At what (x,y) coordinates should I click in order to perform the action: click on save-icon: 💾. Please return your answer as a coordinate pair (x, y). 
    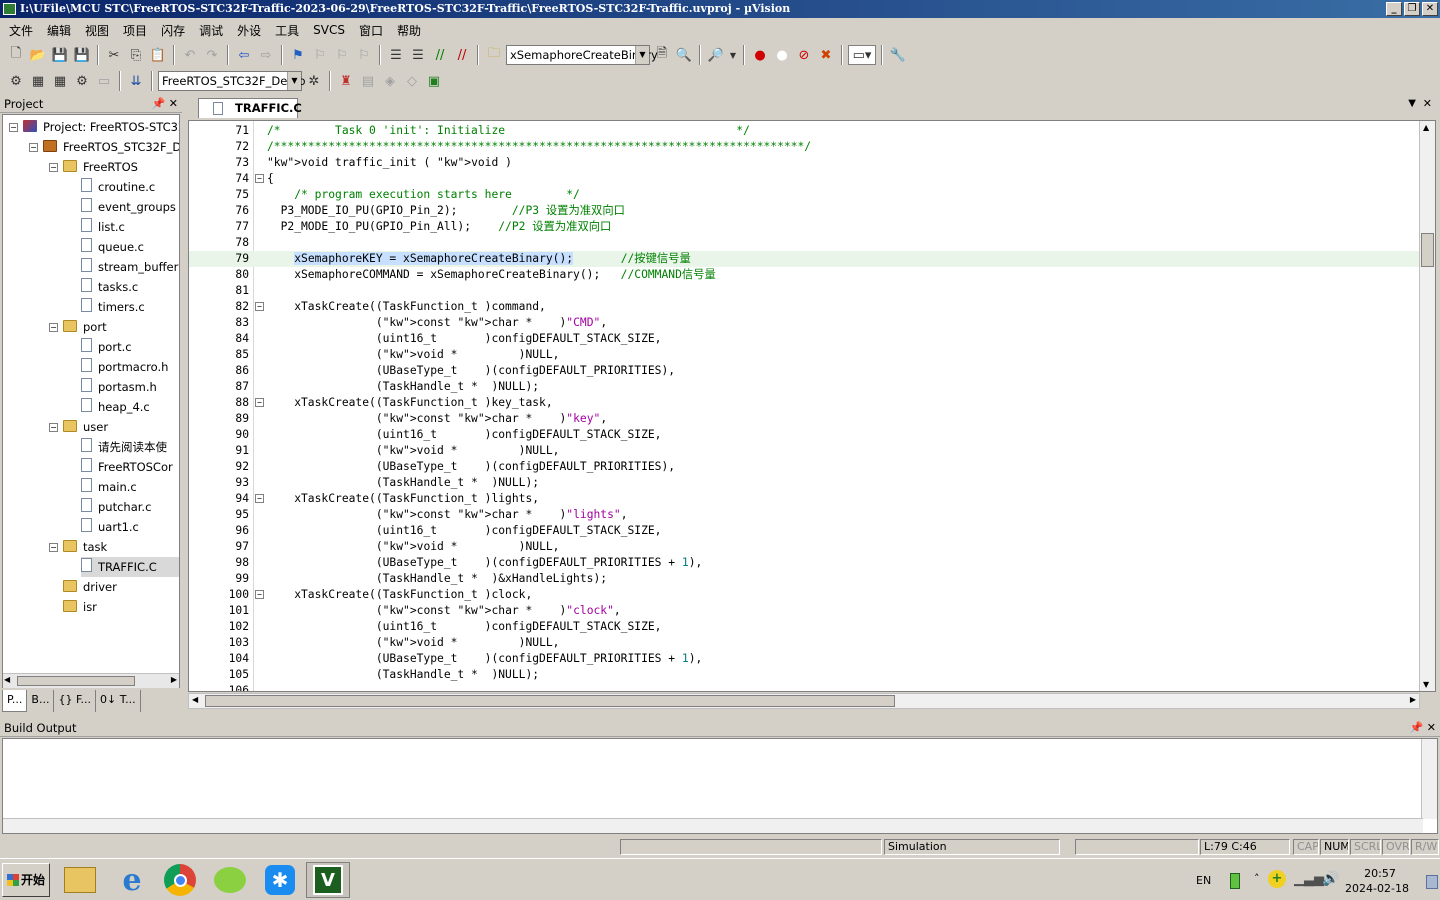
    Looking at the image, I should click on (60, 55).